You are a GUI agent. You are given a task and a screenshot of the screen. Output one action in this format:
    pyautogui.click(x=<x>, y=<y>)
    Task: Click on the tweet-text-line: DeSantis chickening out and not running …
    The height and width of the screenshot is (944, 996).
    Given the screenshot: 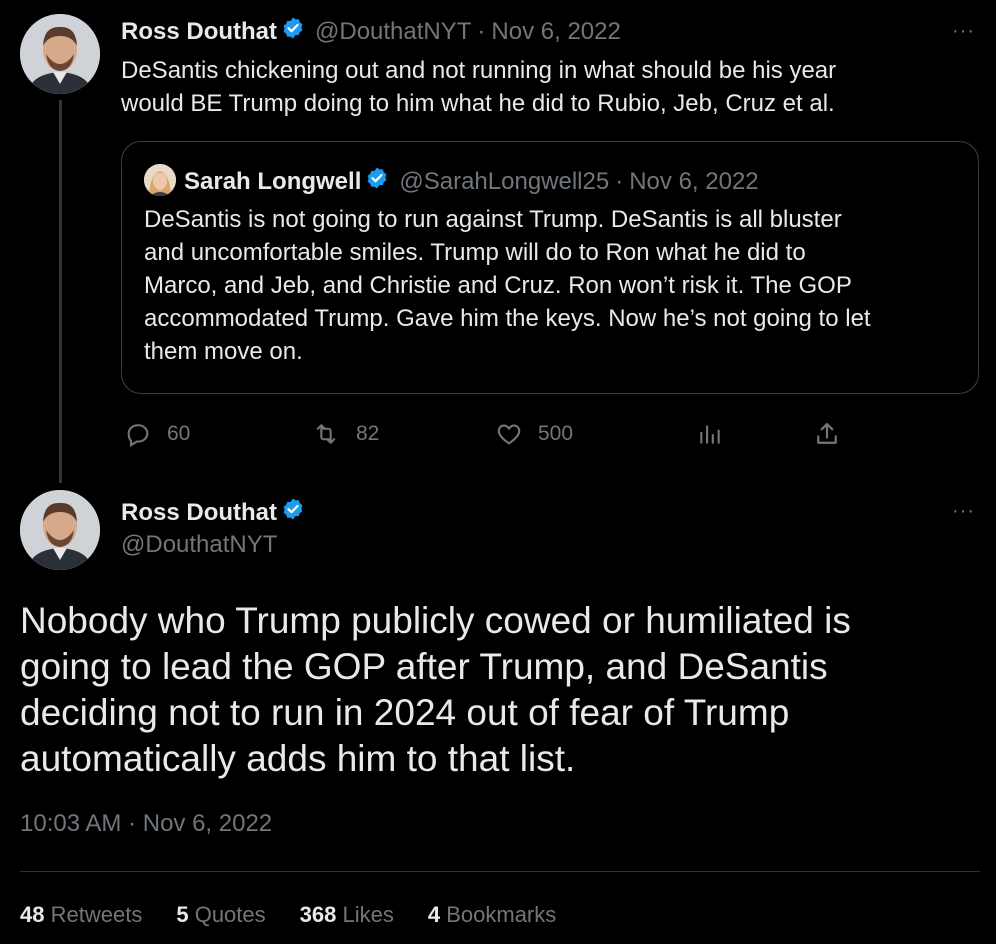 What is the action you would take?
    pyautogui.click(x=479, y=70)
    